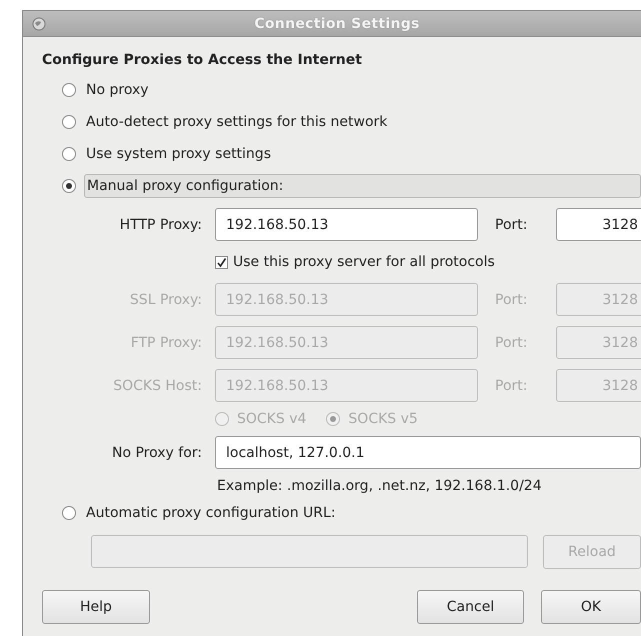 The height and width of the screenshot is (636, 641). What do you see at coordinates (598, 224) in the screenshot?
I see `port-spinner: 3128` at bounding box center [598, 224].